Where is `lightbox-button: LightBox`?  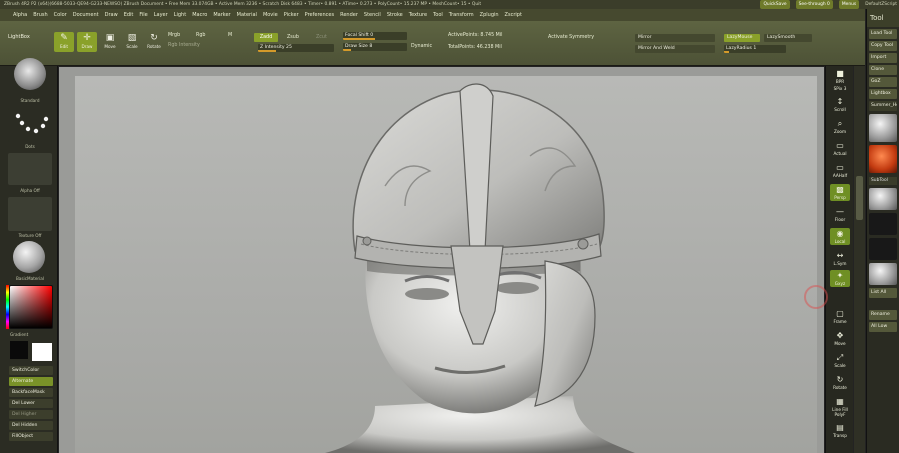 lightbox-button: LightBox is located at coordinates (27, 37).